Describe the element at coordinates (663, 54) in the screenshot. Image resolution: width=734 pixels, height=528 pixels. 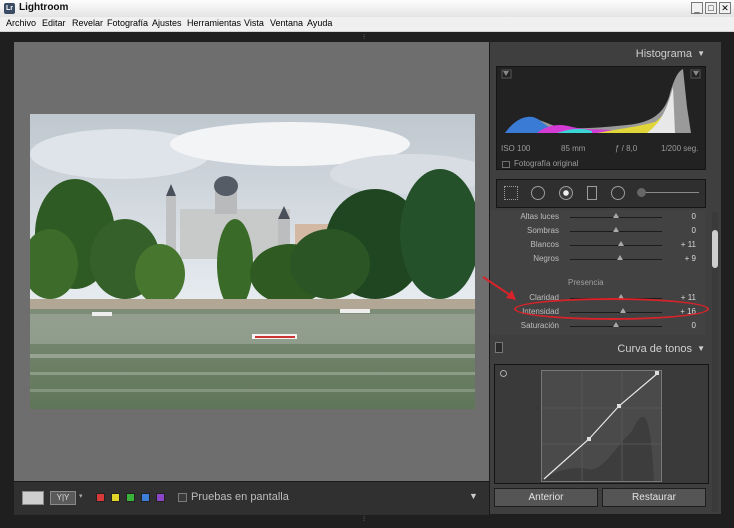
I see `histogram-title: Histograma` at that location.